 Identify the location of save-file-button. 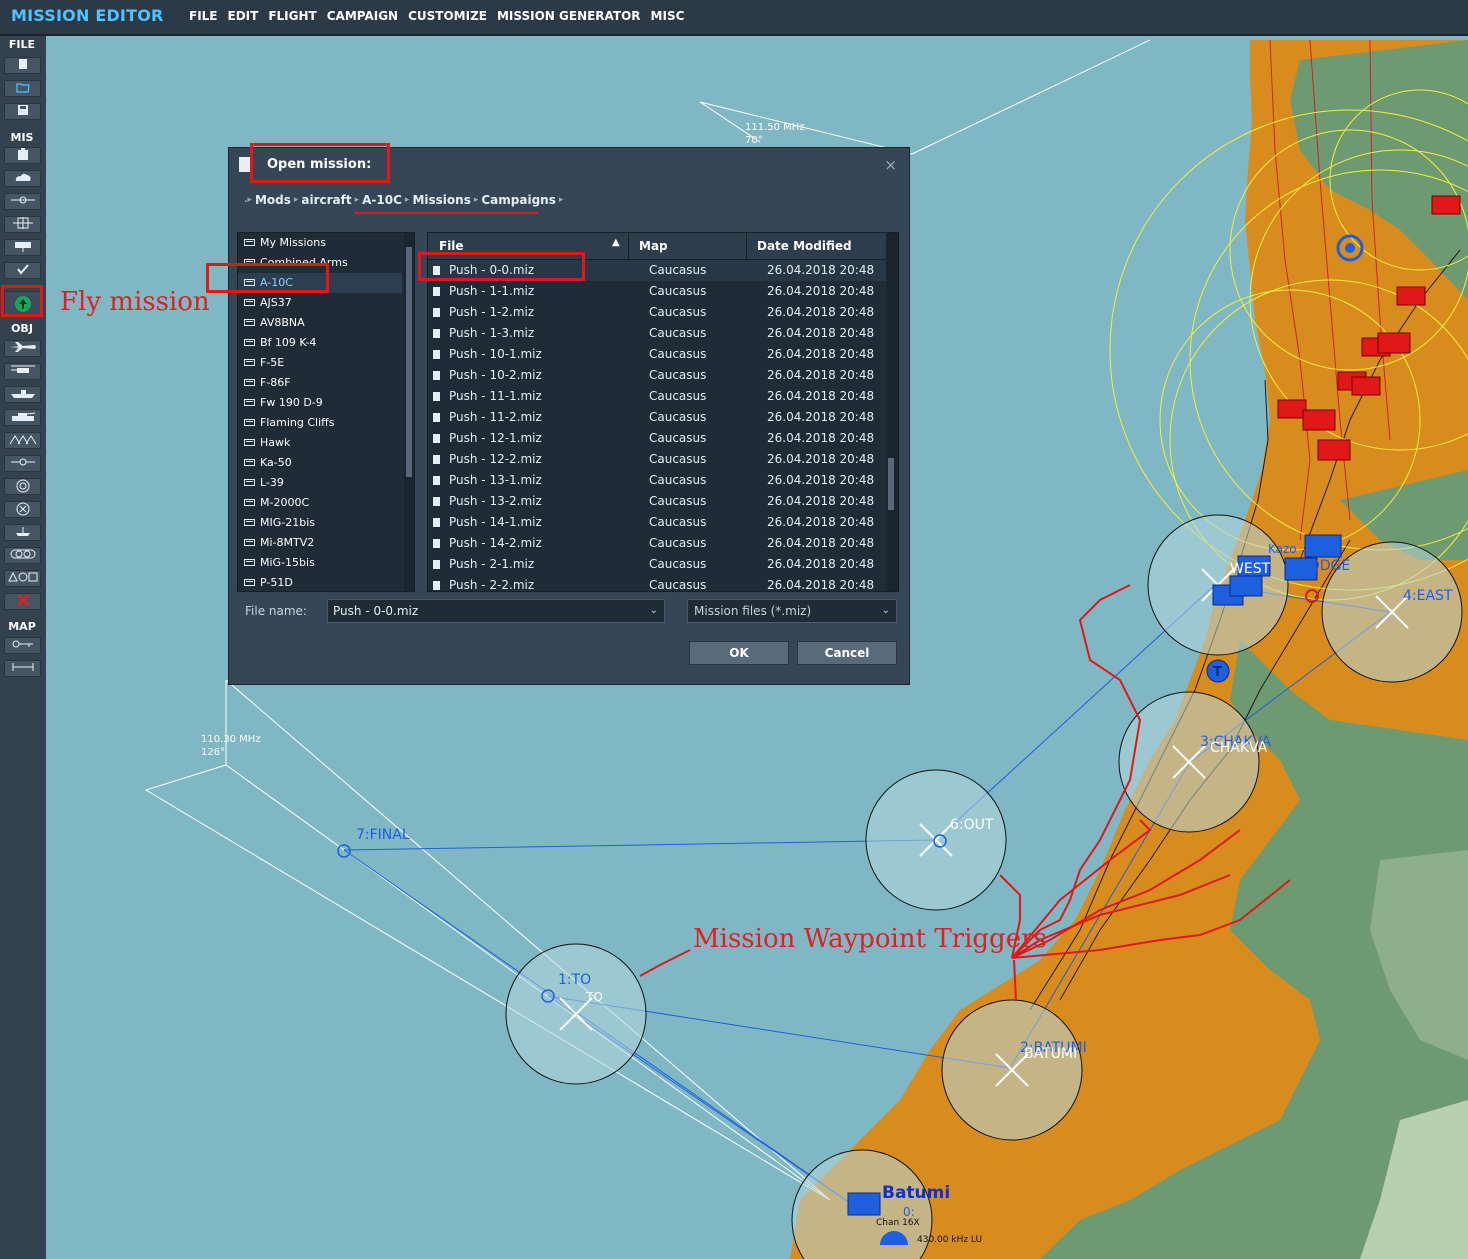
(22, 111).